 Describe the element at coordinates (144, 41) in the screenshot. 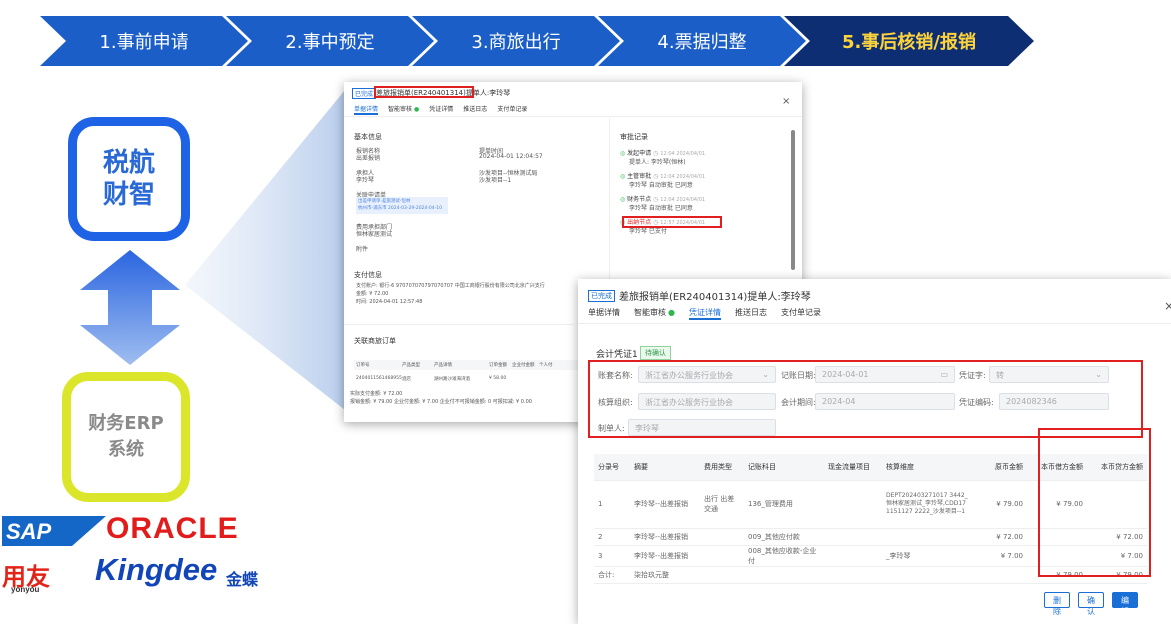

I see `step-1: 1.事前申请` at that location.